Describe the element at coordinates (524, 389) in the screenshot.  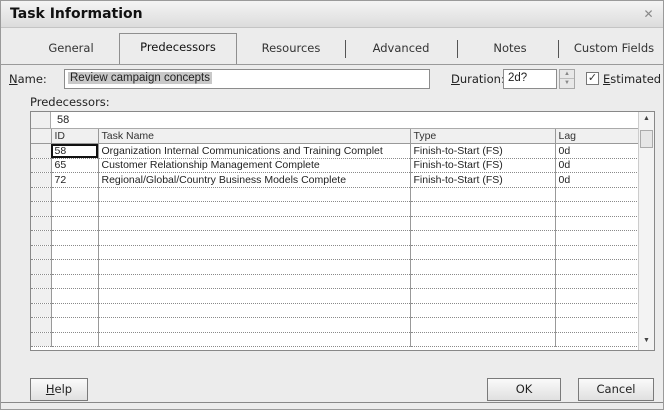
I see `ok-button: OK` at that location.